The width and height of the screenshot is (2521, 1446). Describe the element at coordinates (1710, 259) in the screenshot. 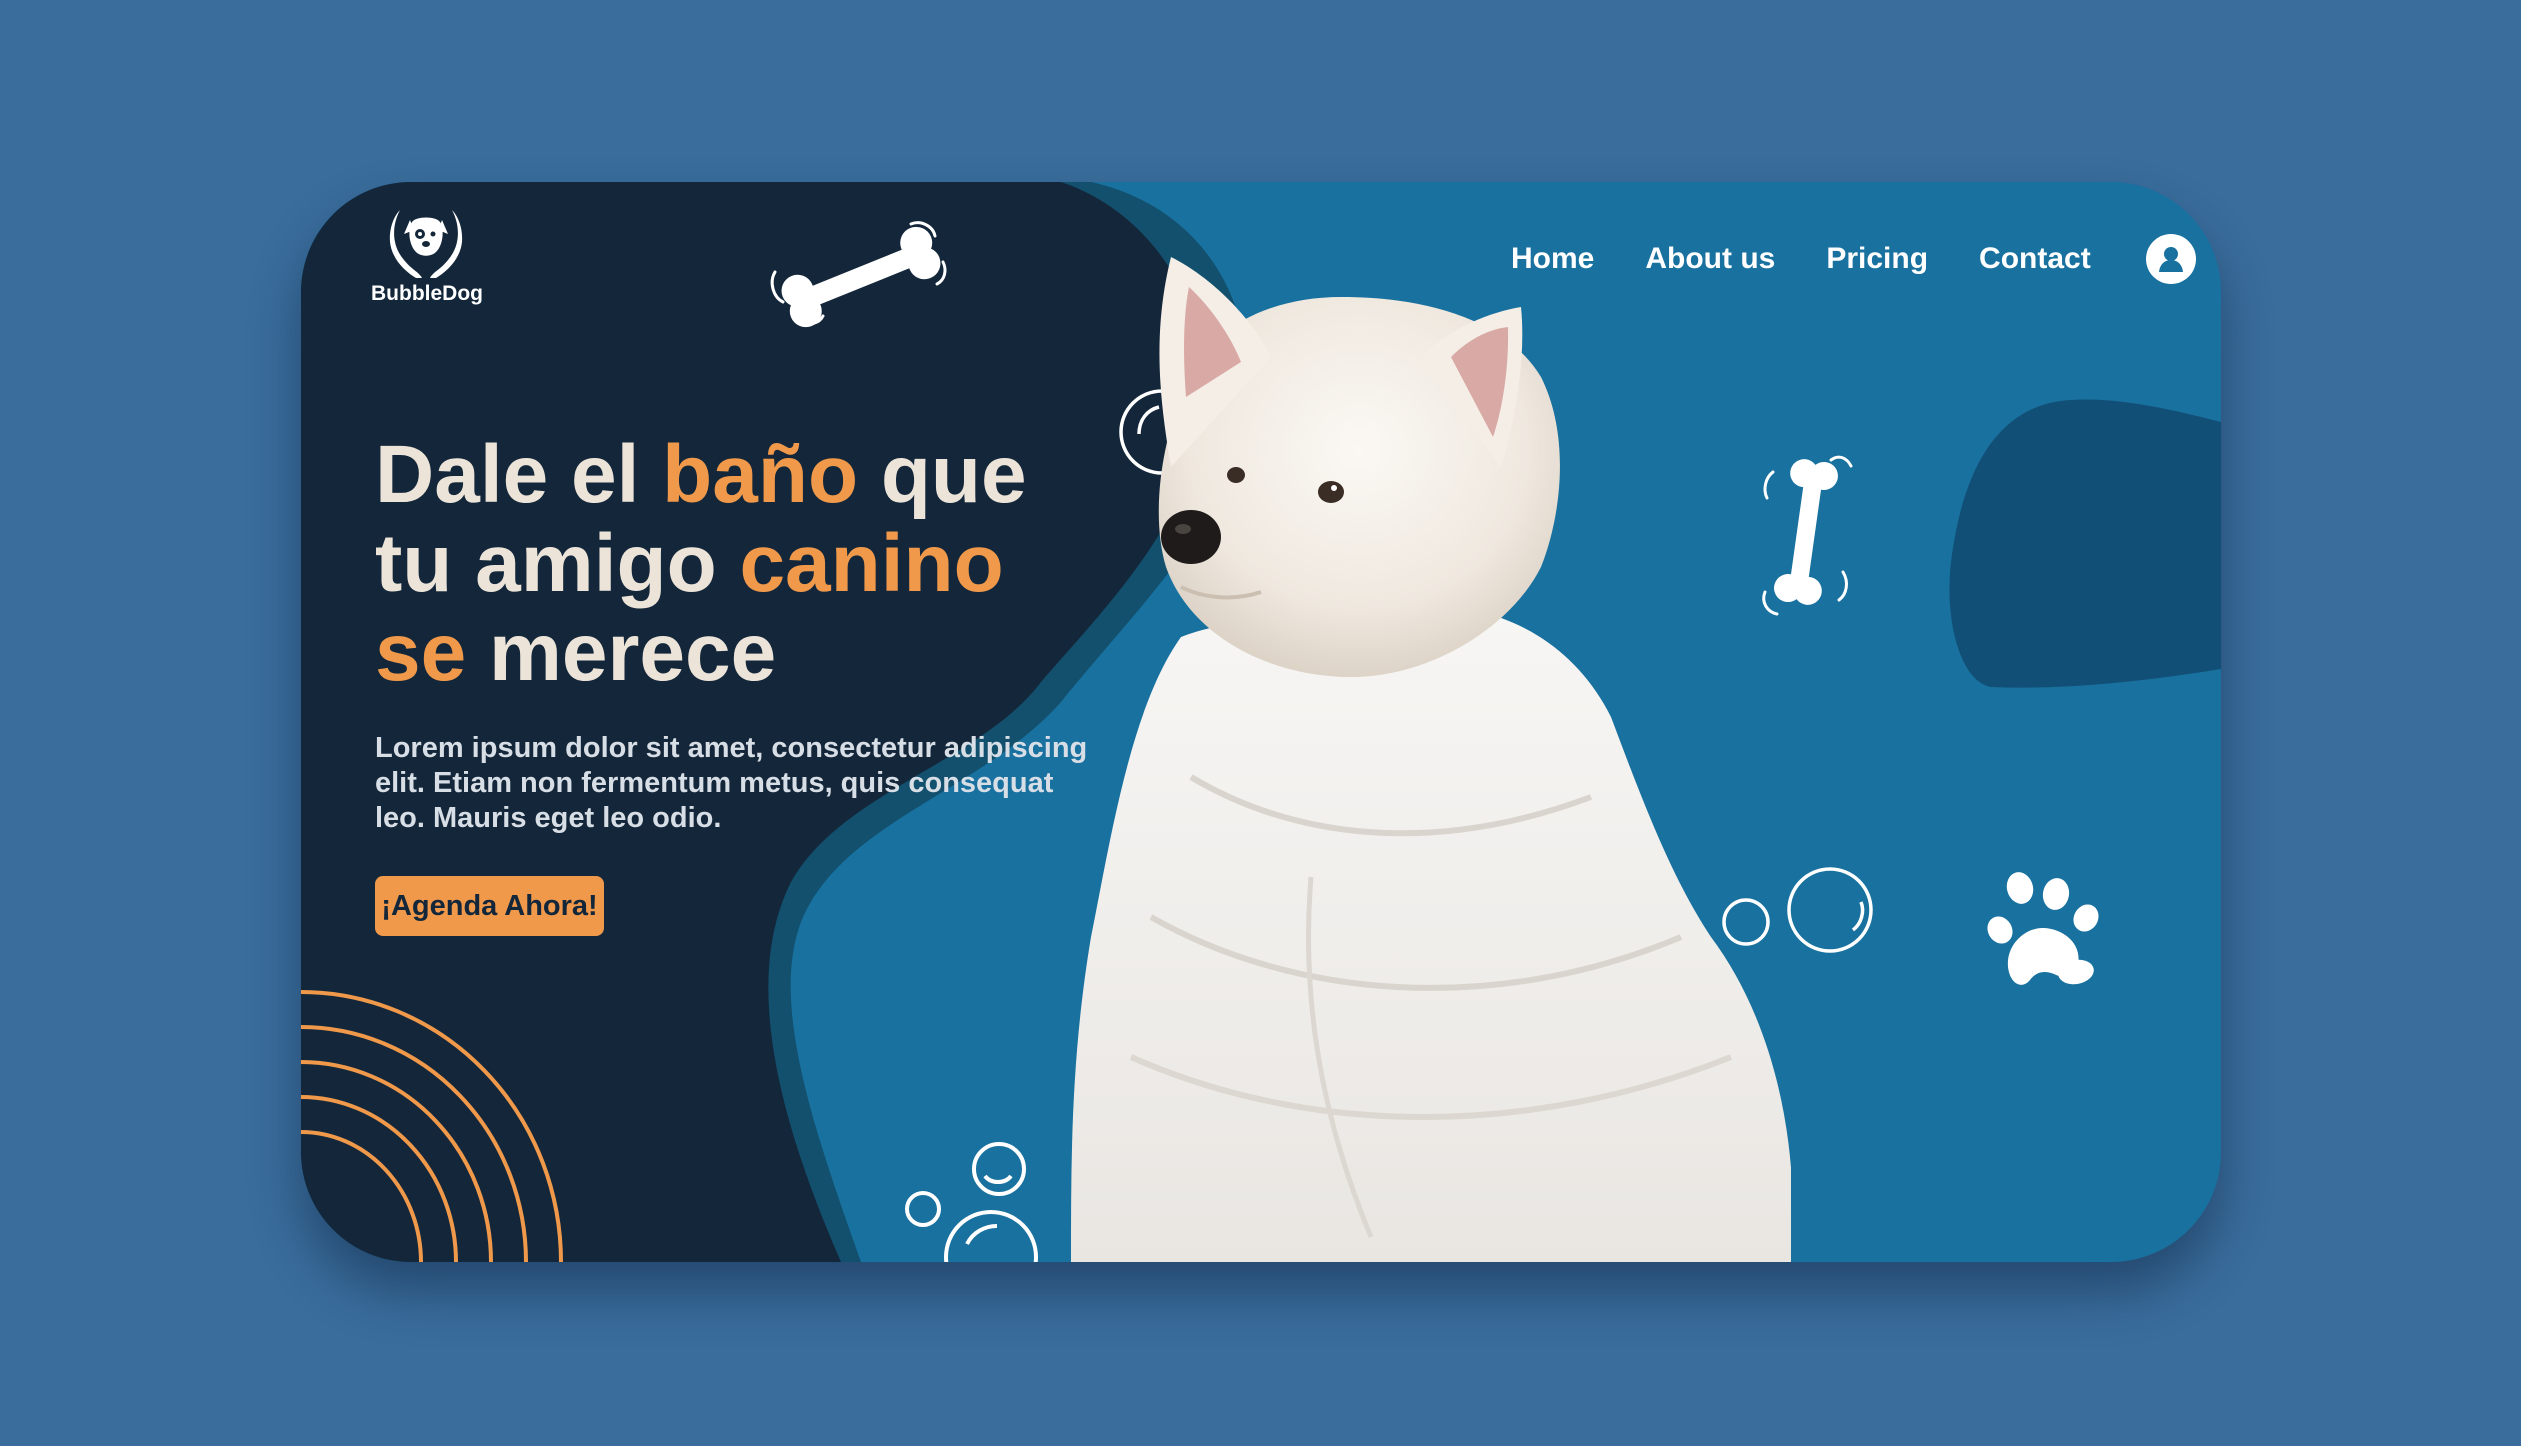

I see `nav-about-us: About us` at that location.